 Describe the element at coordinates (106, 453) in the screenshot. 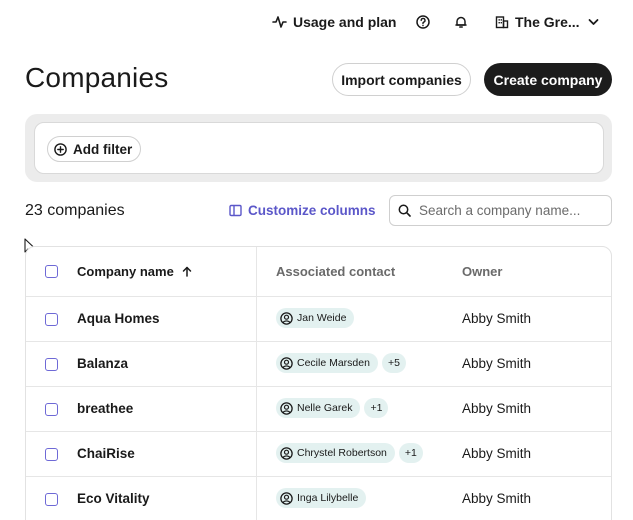

I see `company-name: ChaiRise` at that location.